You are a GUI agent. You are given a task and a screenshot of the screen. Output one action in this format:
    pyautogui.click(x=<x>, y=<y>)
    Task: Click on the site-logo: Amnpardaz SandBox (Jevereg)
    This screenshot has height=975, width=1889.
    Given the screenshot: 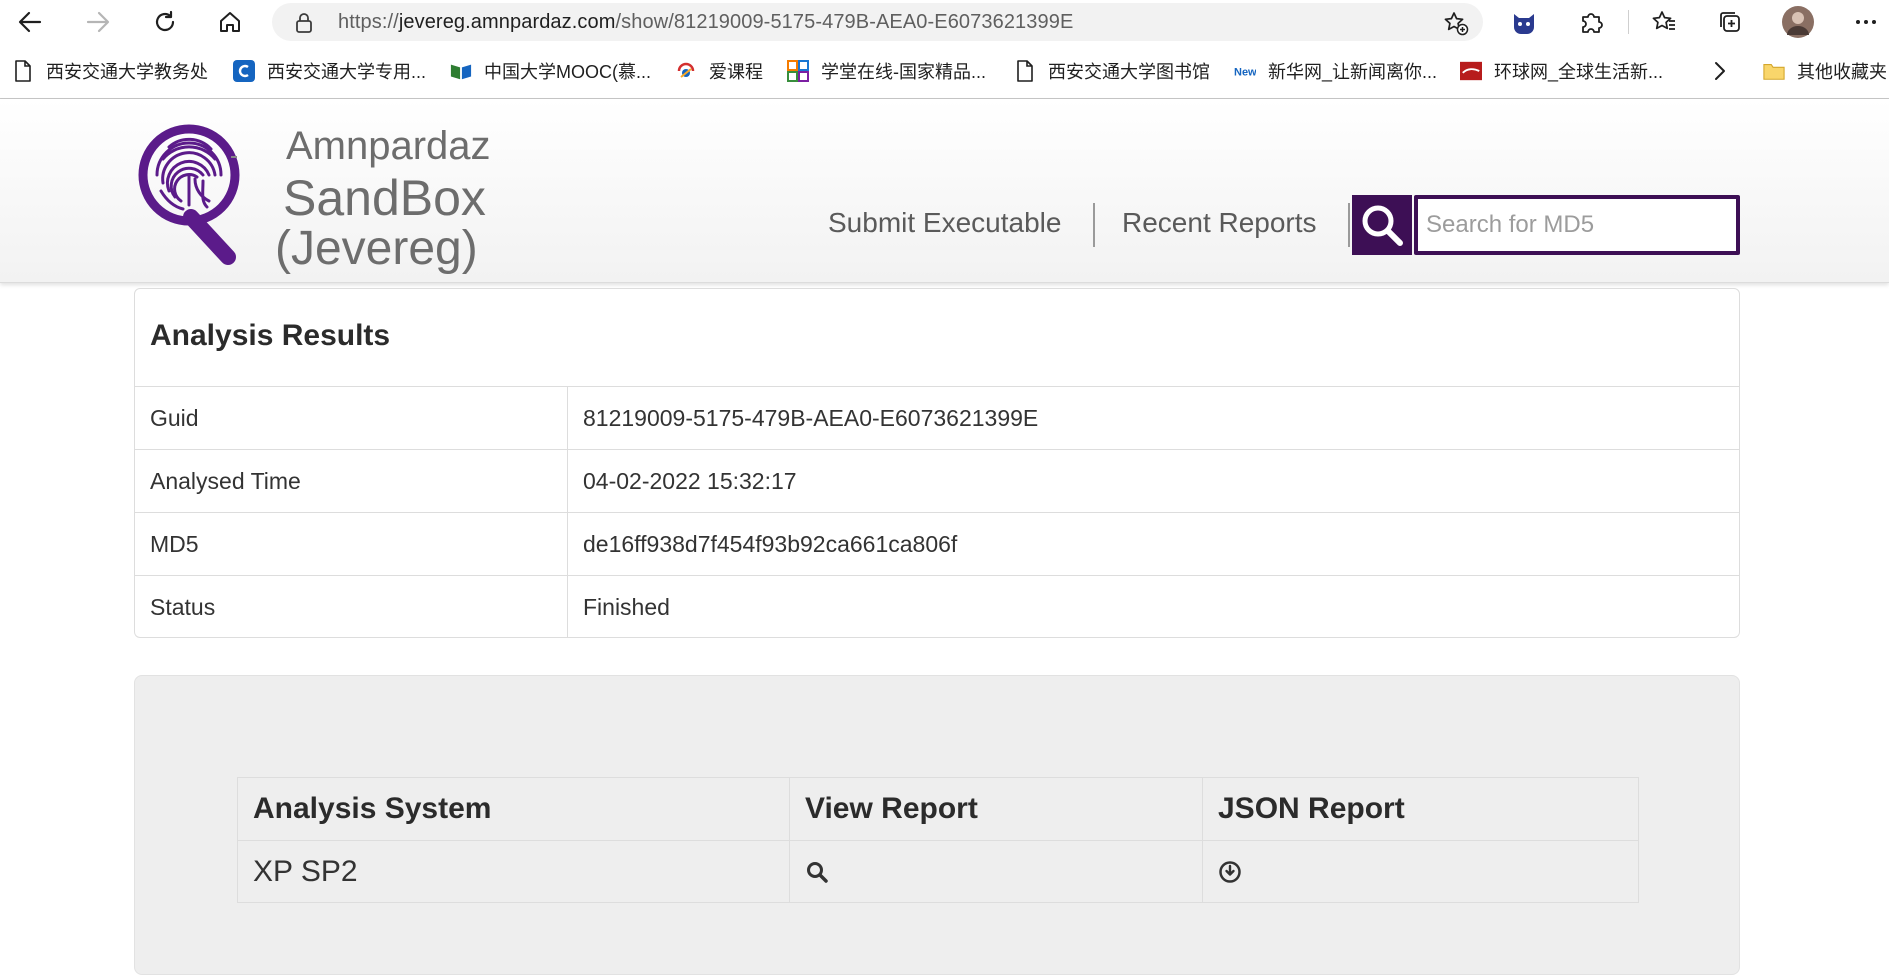 What is the action you would take?
    pyautogui.click(x=318, y=196)
    